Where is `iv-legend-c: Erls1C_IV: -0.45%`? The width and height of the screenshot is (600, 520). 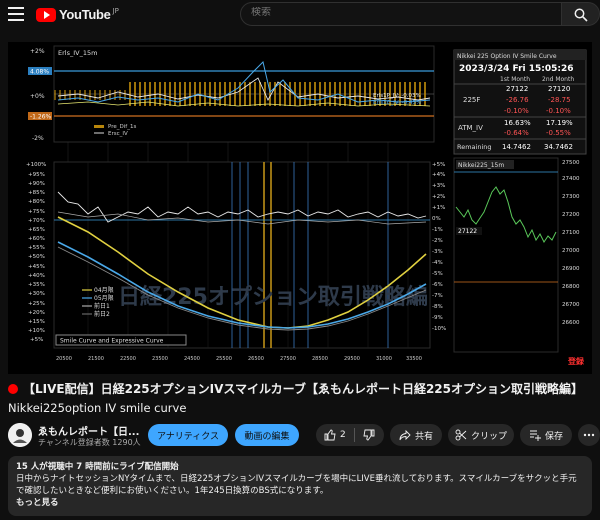 iv-legend-c: Erls1C_IV: -0.45% is located at coordinates (397, 103).